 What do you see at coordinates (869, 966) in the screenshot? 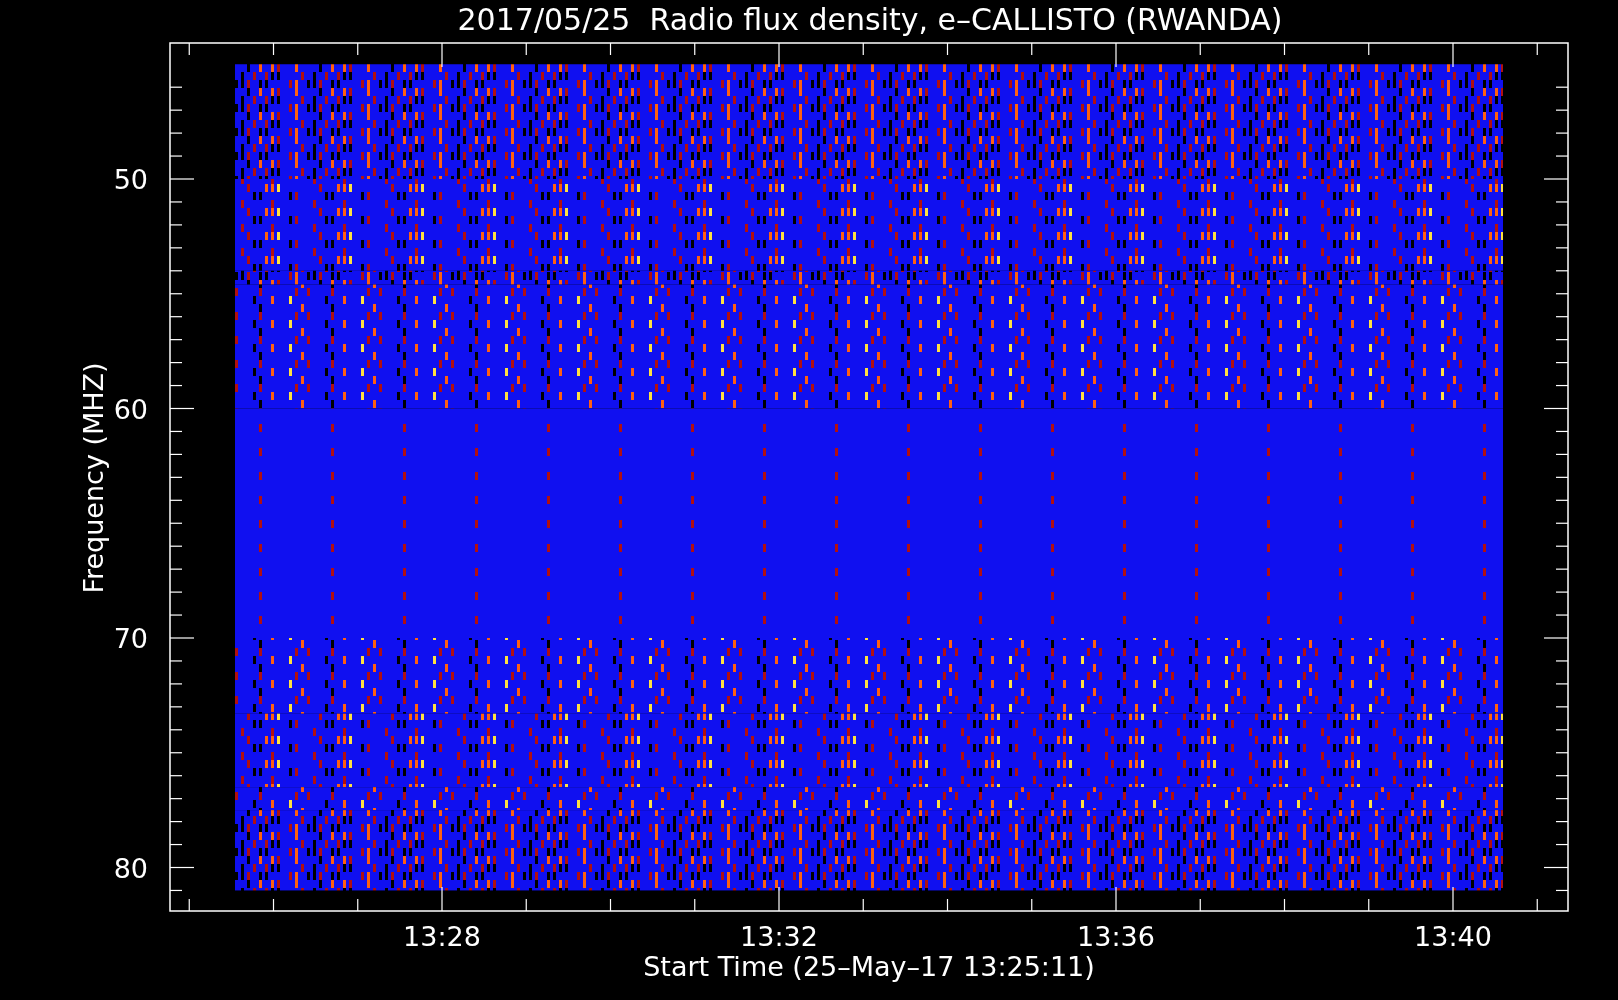
I see `x-axis-label: Start Time (25–May–17 13:25:11)` at bounding box center [869, 966].